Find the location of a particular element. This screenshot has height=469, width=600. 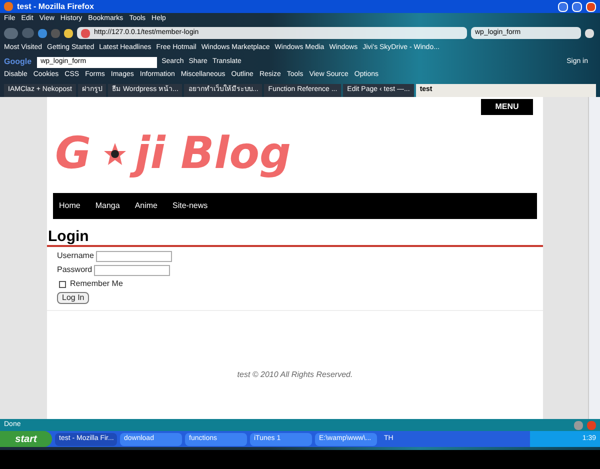

remember-checkbox is located at coordinates (62, 284).